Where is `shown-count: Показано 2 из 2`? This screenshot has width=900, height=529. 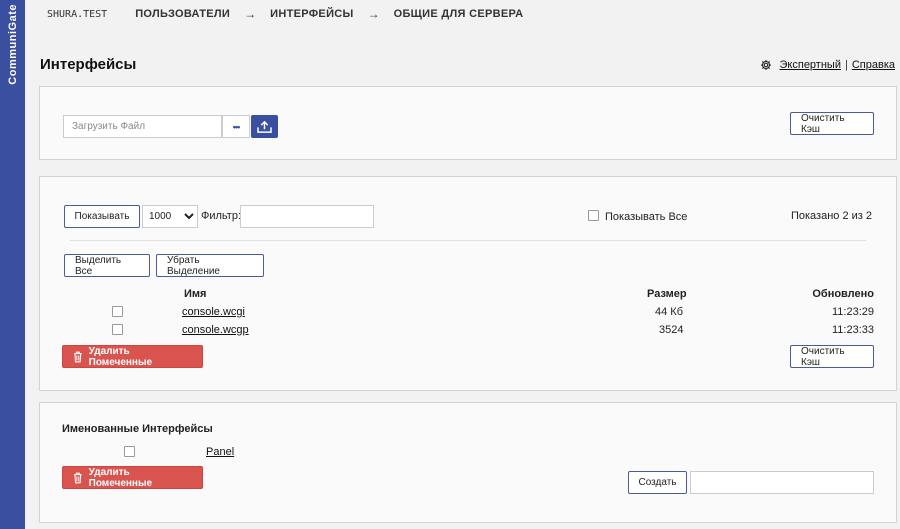
shown-count: Показано 2 из 2 is located at coordinates (831, 216).